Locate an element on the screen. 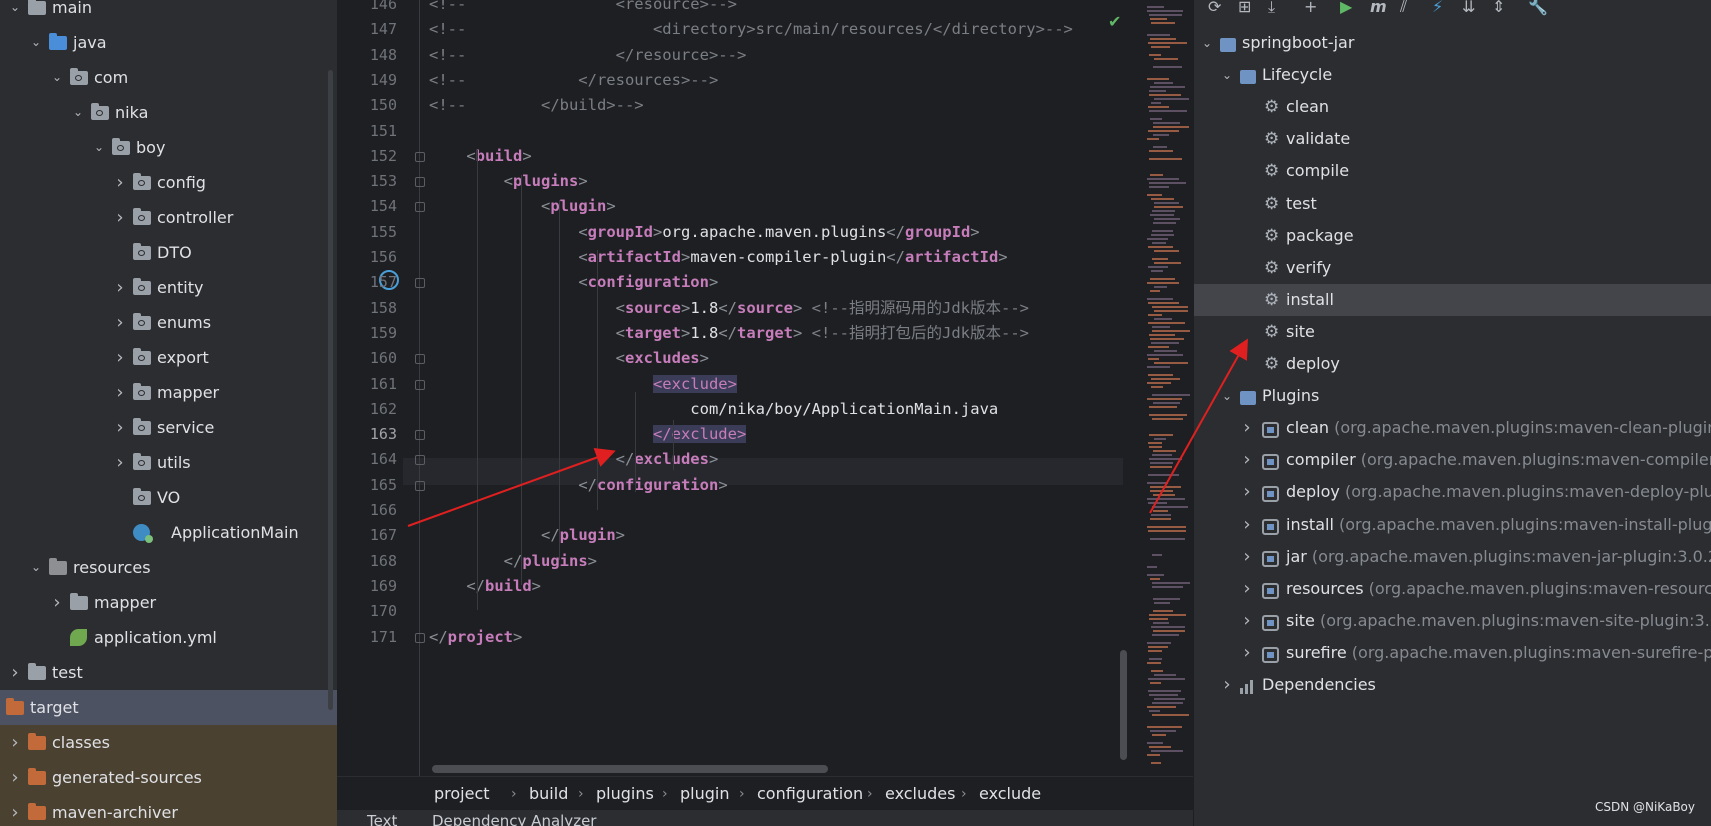 The height and width of the screenshot is (826, 1711). tree-item: target is located at coordinates (168, 707).